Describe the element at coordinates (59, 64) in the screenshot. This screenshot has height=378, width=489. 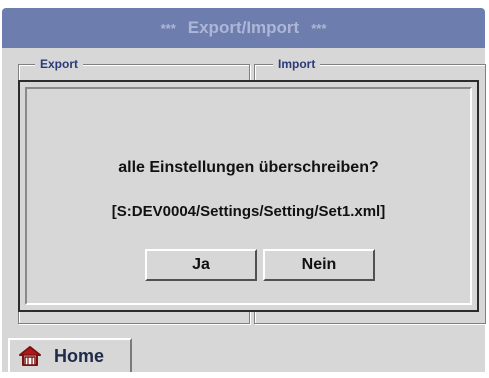
I see `export-group-label: Export` at that location.